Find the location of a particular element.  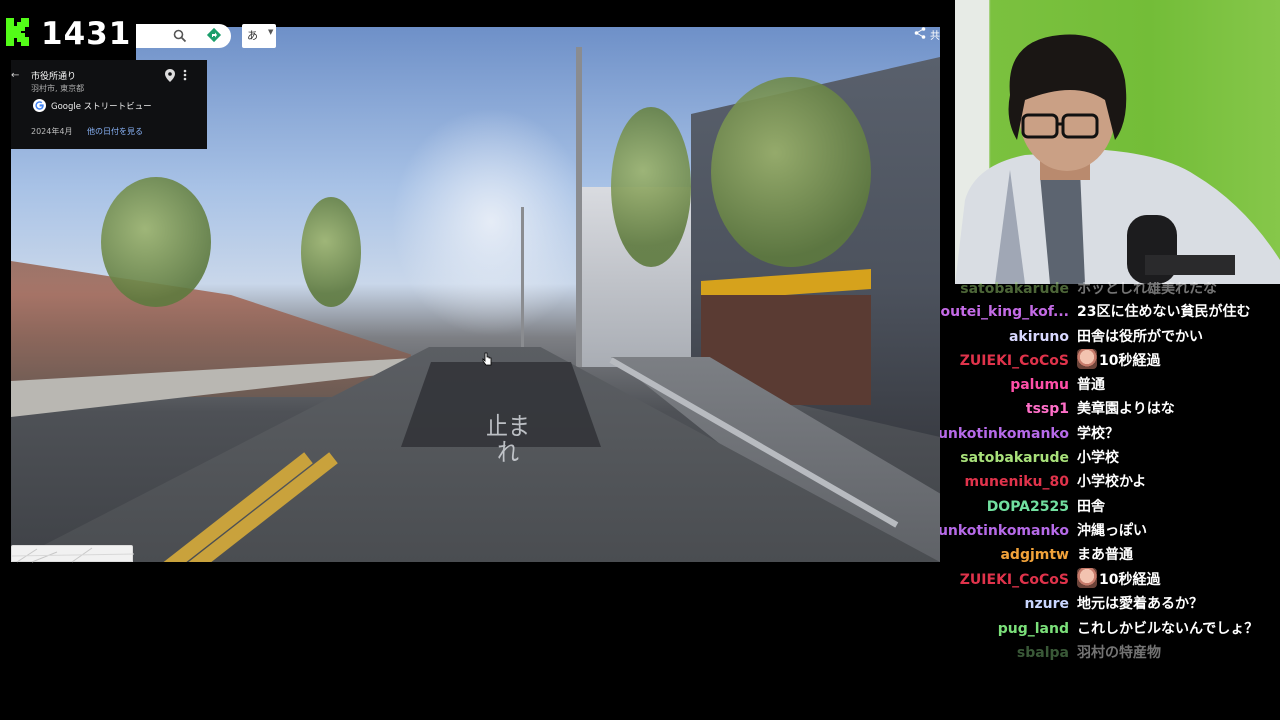

chat-text: 普通 is located at coordinates (1091, 385).